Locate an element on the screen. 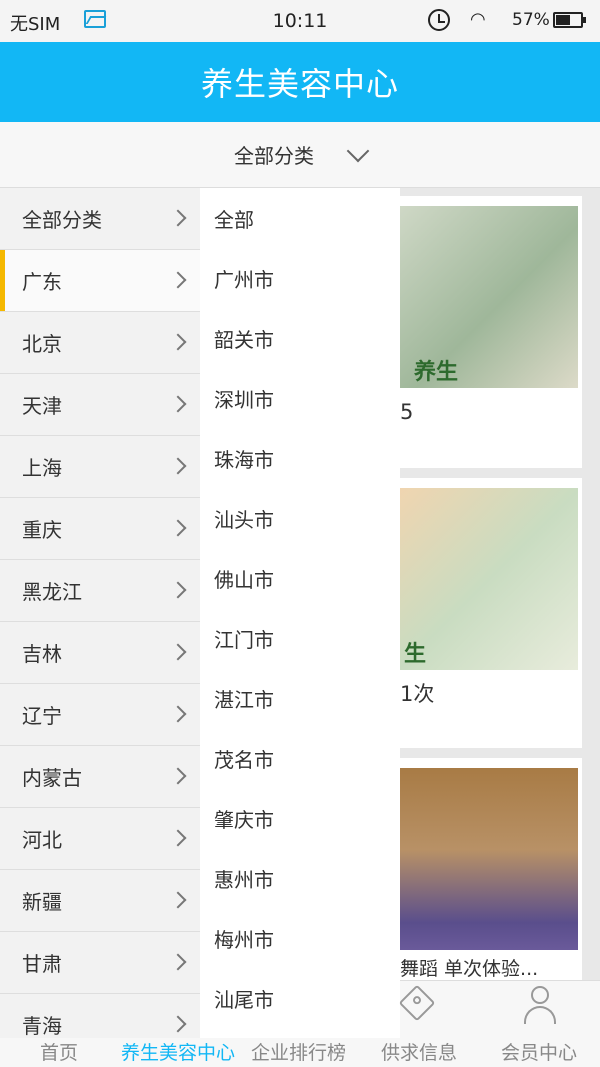  city-item: 珠海市 is located at coordinates (300, 458).